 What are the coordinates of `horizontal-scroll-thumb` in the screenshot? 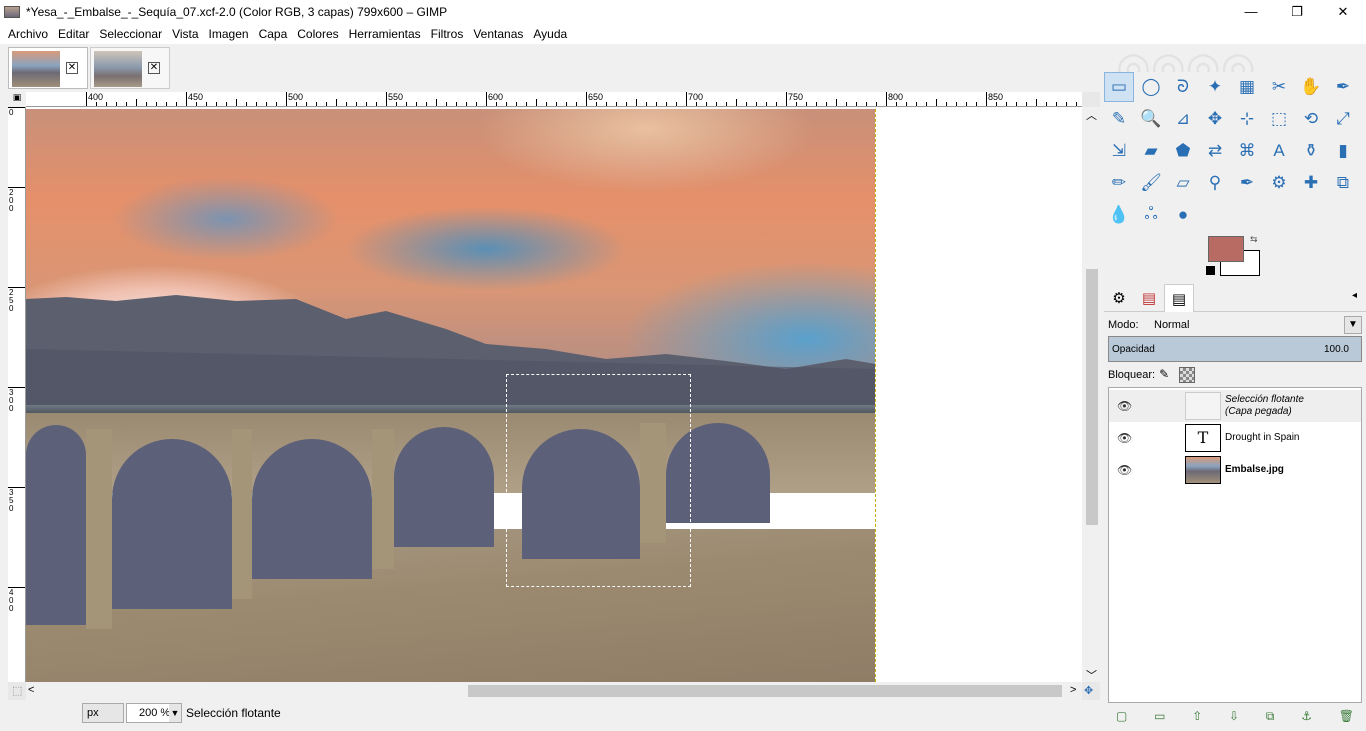 It's located at (765, 691).